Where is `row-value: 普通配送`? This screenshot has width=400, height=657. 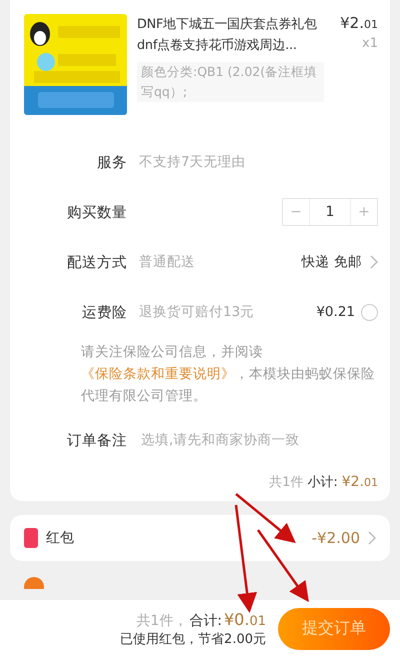
row-value: 普通配送 is located at coordinates (167, 262).